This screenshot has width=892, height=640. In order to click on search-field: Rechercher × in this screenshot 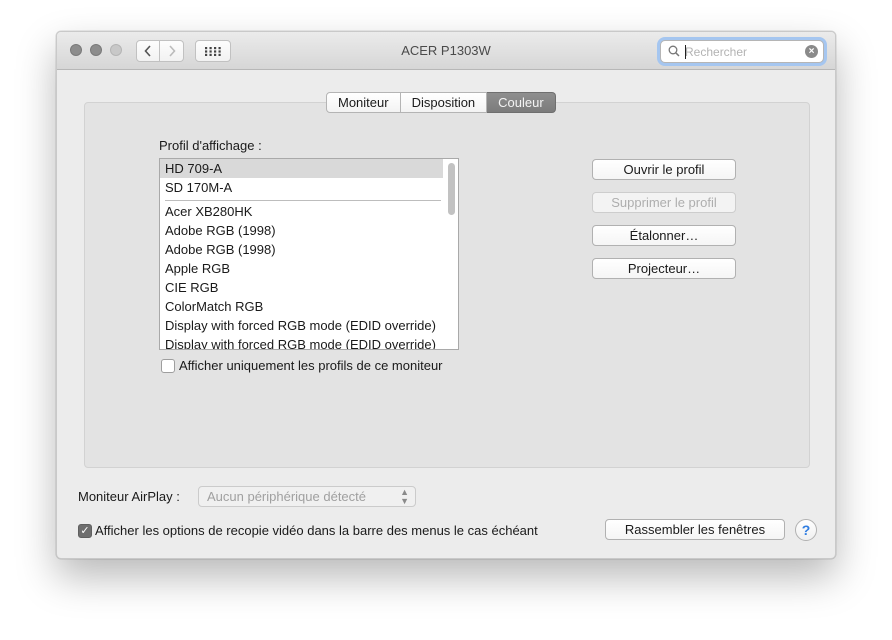, I will do `click(742, 51)`.